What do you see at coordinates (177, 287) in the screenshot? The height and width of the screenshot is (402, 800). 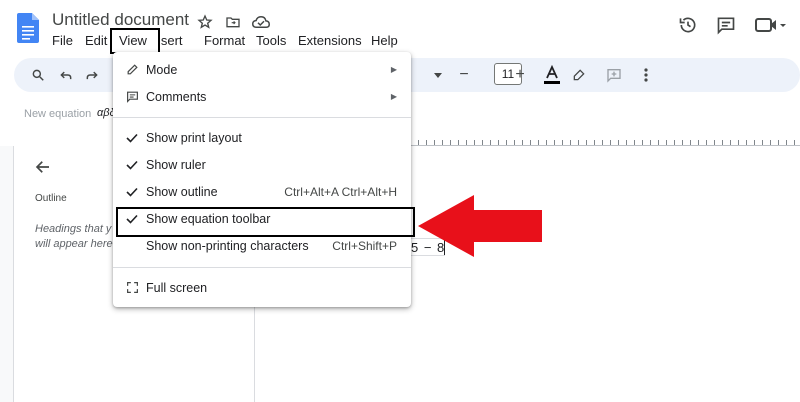 I see `menu-item-label: Full screen` at bounding box center [177, 287].